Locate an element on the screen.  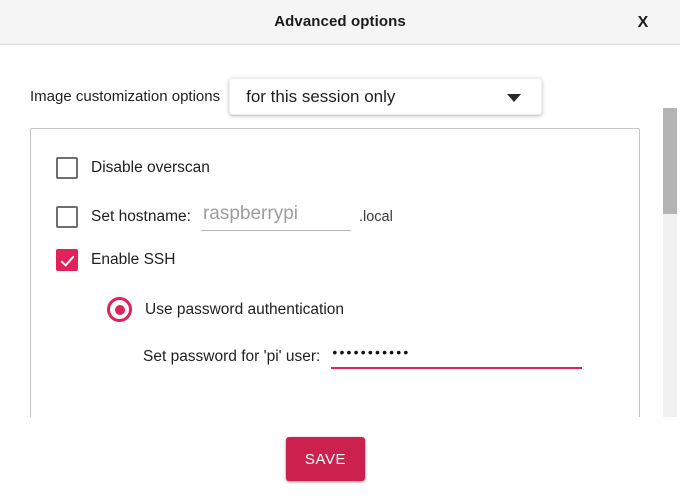
checkbox-disable-overscan is located at coordinates (67, 168).